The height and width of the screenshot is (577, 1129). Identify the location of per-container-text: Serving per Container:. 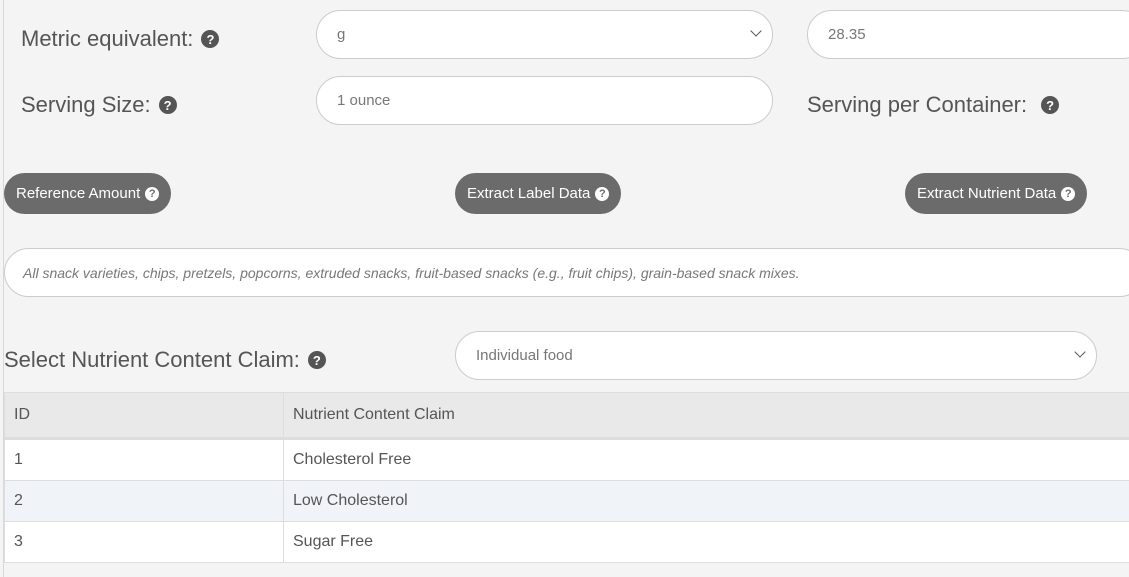
(917, 104).